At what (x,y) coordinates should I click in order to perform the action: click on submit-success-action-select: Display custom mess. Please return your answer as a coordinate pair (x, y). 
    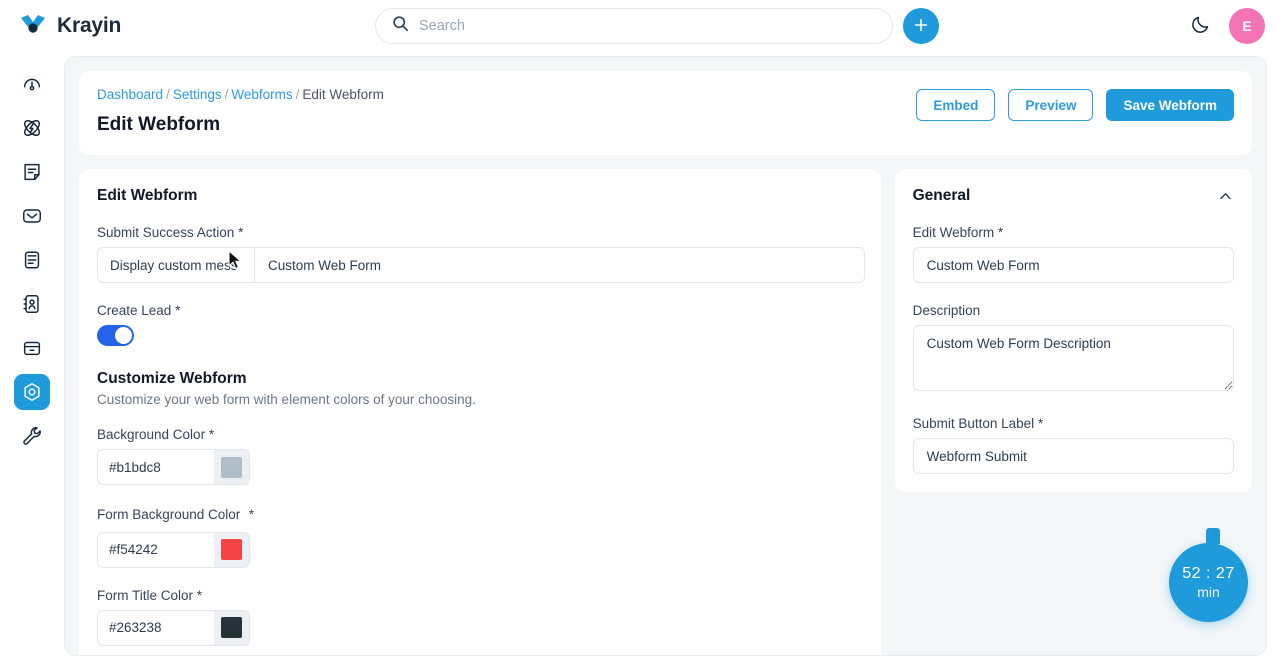
    Looking at the image, I should click on (175, 265).